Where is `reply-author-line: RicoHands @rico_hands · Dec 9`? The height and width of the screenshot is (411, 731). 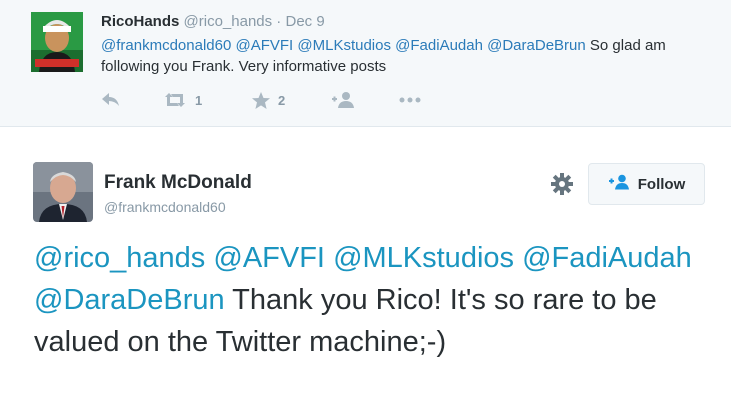
reply-author-line: RicoHands @rico_hands · Dec 9 is located at coordinates (213, 21).